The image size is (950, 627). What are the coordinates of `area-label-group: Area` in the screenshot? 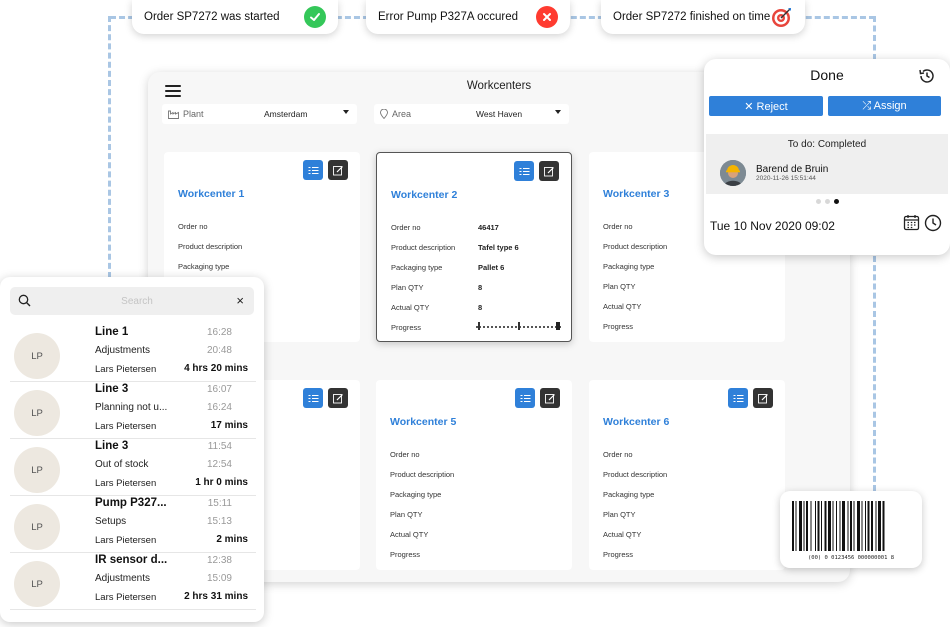 It's located at (395, 114).